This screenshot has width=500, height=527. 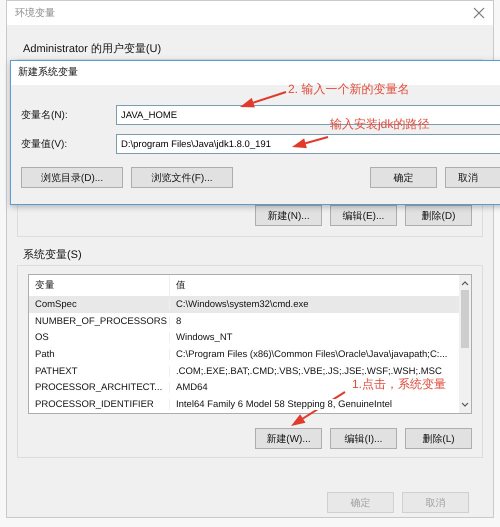 I want to click on table-row: NUMBER_OF_PROCESSORS 8, so click(x=105, y=321).